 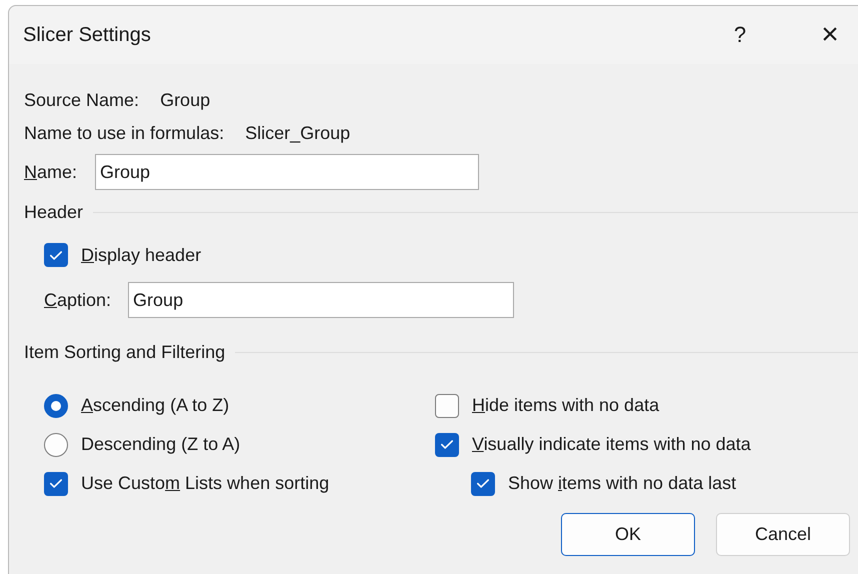 What do you see at coordinates (566, 405) in the screenshot?
I see `option-label: Hide items with no data` at bounding box center [566, 405].